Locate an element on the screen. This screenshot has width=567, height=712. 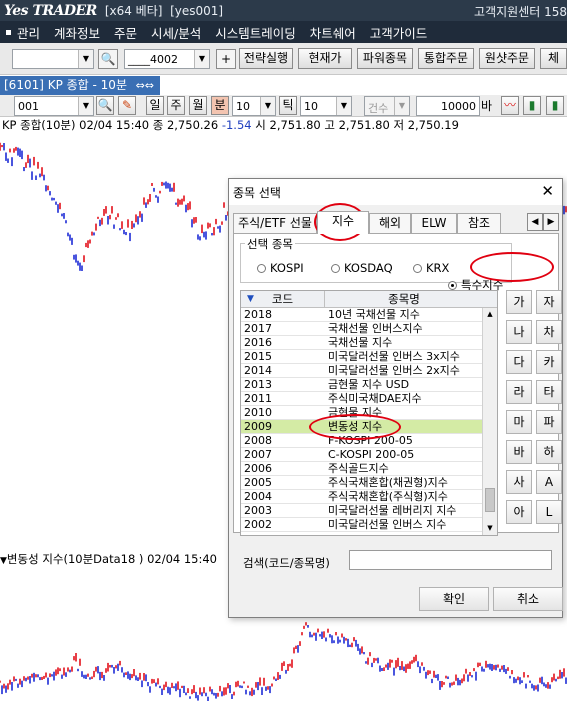
strategy-run-button: 전략실행 is located at coordinates (266, 58).